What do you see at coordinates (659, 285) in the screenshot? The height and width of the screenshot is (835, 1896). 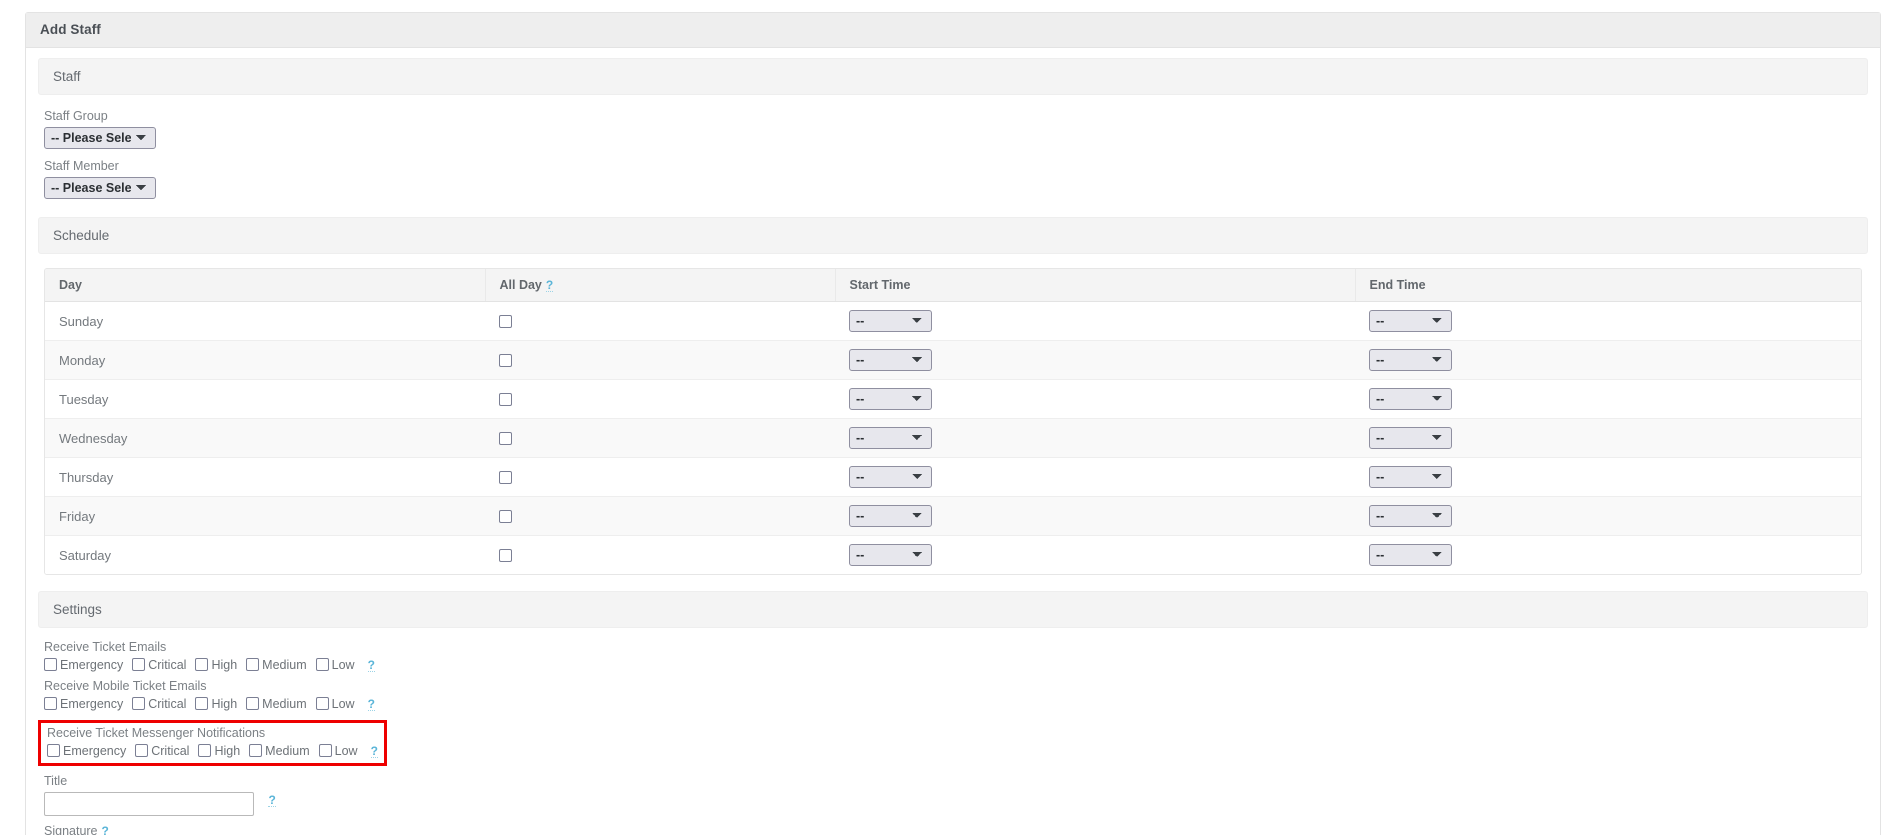 I see `column-header-all-day: All Day?` at bounding box center [659, 285].